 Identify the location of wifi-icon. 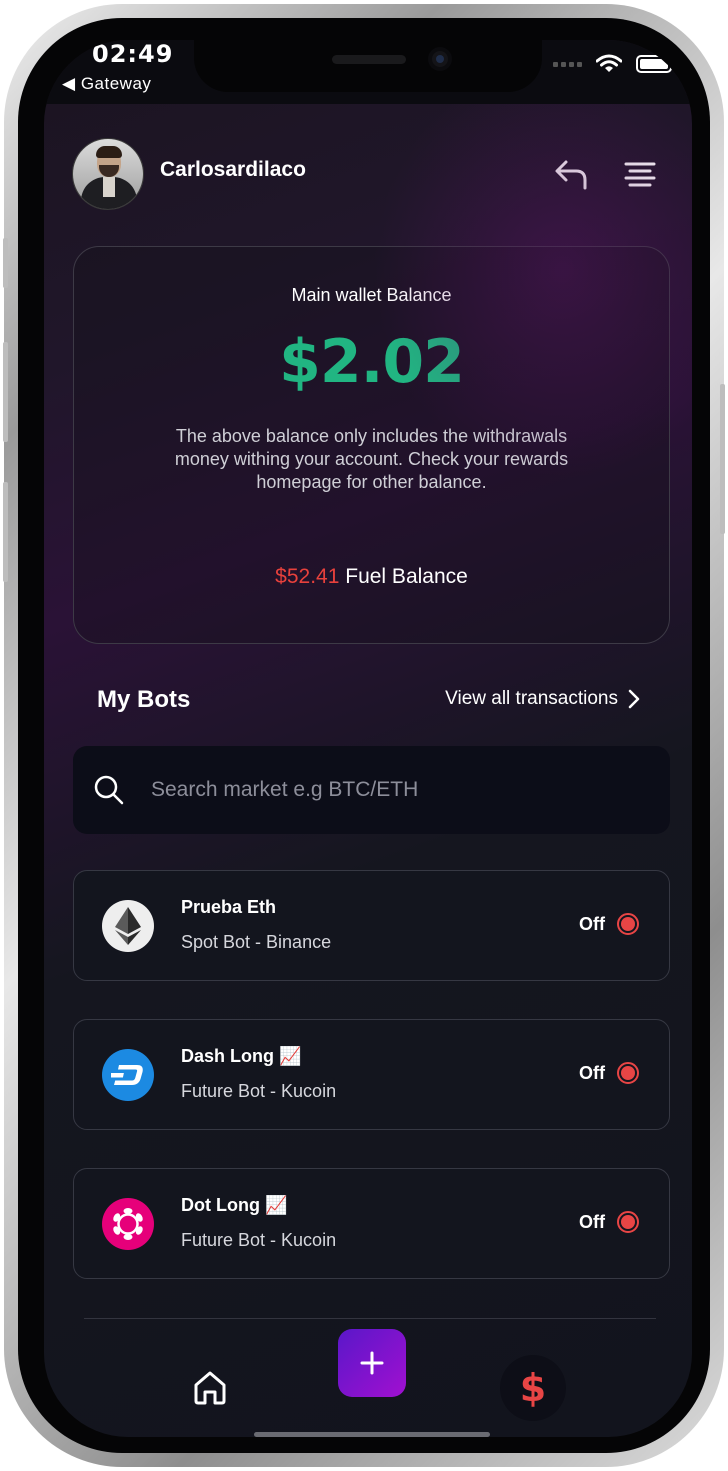
(609, 63).